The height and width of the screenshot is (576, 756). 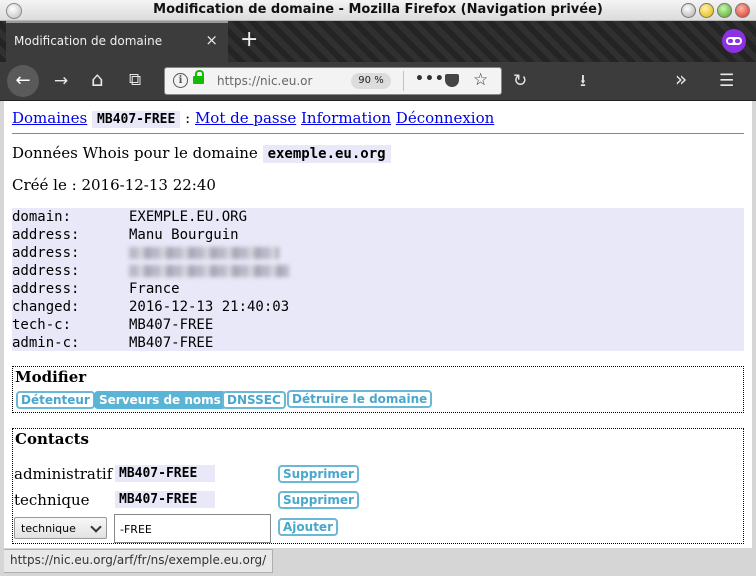 What do you see at coordinates (192, 528) in the screenshot?
I see `contact-handle-input: -FREE` at bounding box center [192, 528].